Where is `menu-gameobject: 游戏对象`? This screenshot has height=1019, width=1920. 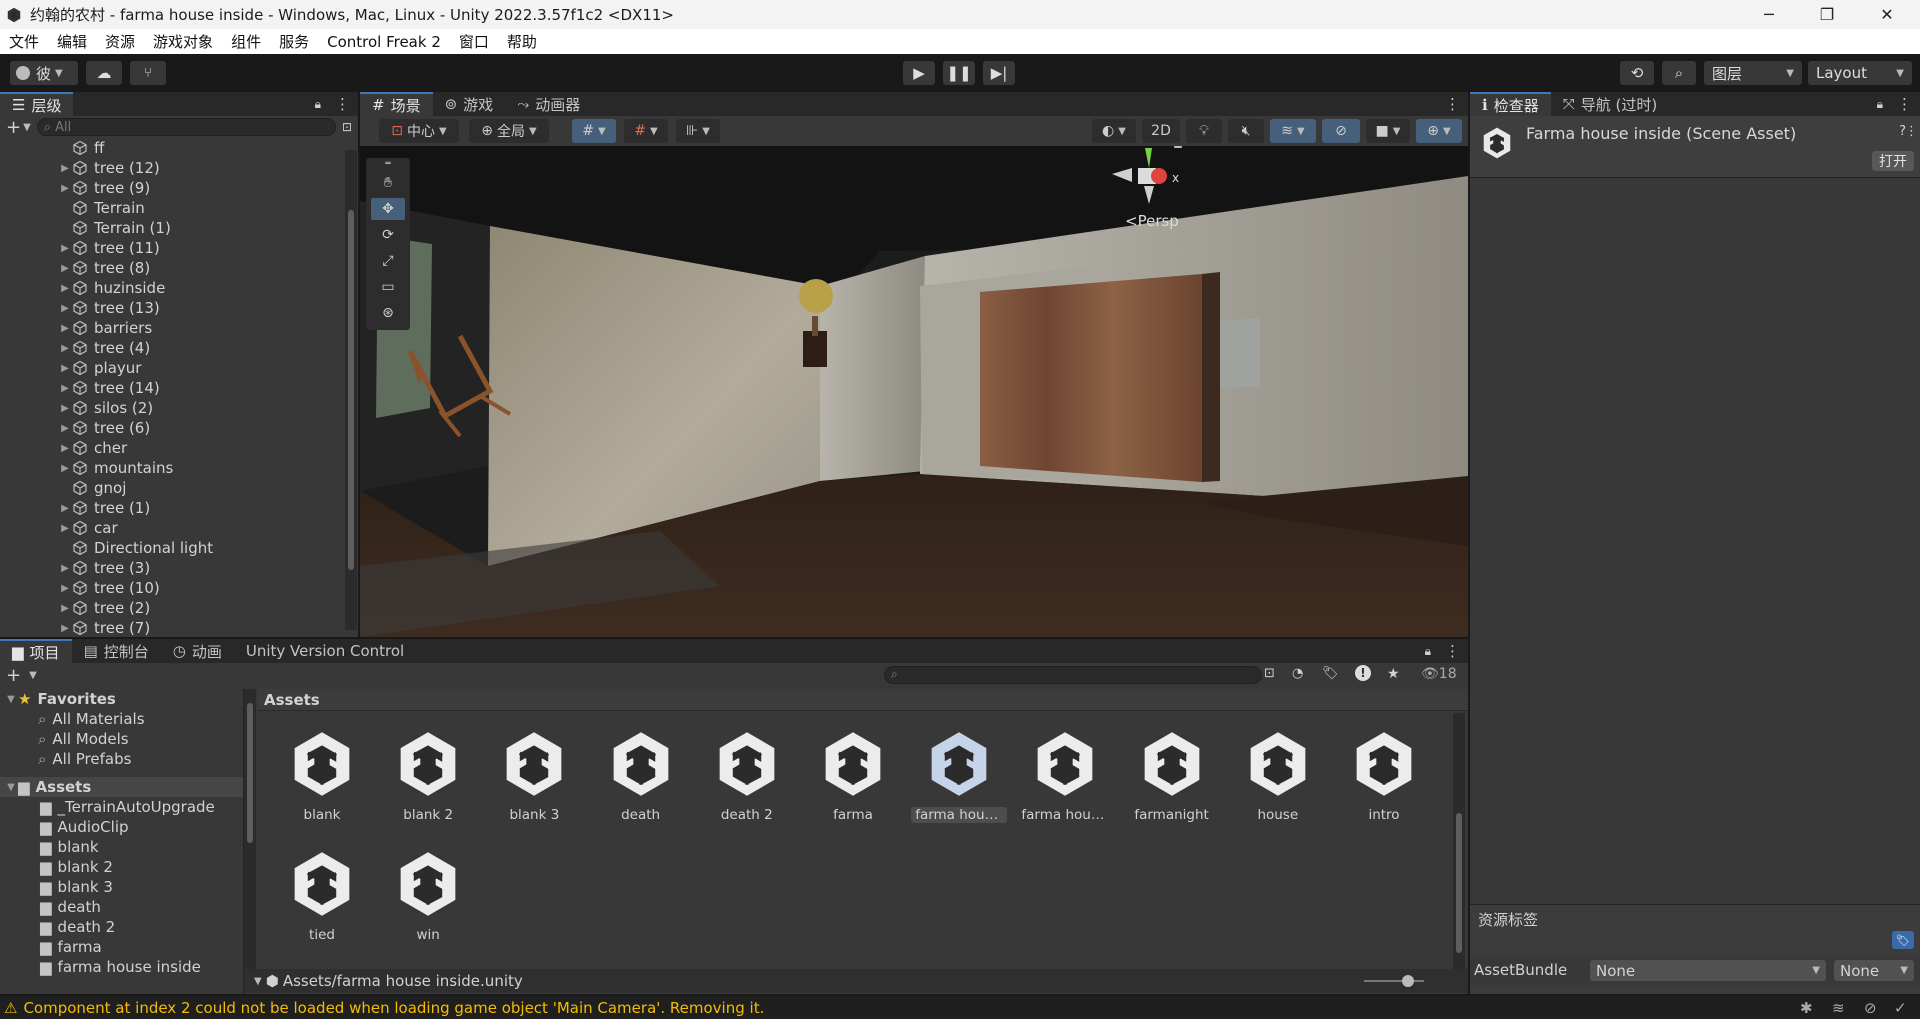
menu-gameobject: 游戏对象 is located at coordinates (183, 41).